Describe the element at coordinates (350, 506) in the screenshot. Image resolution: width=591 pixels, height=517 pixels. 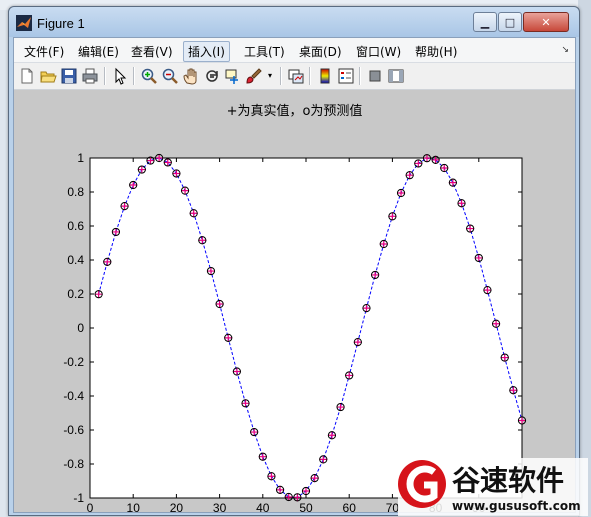
I see `x-tick-label: 60` at that location.